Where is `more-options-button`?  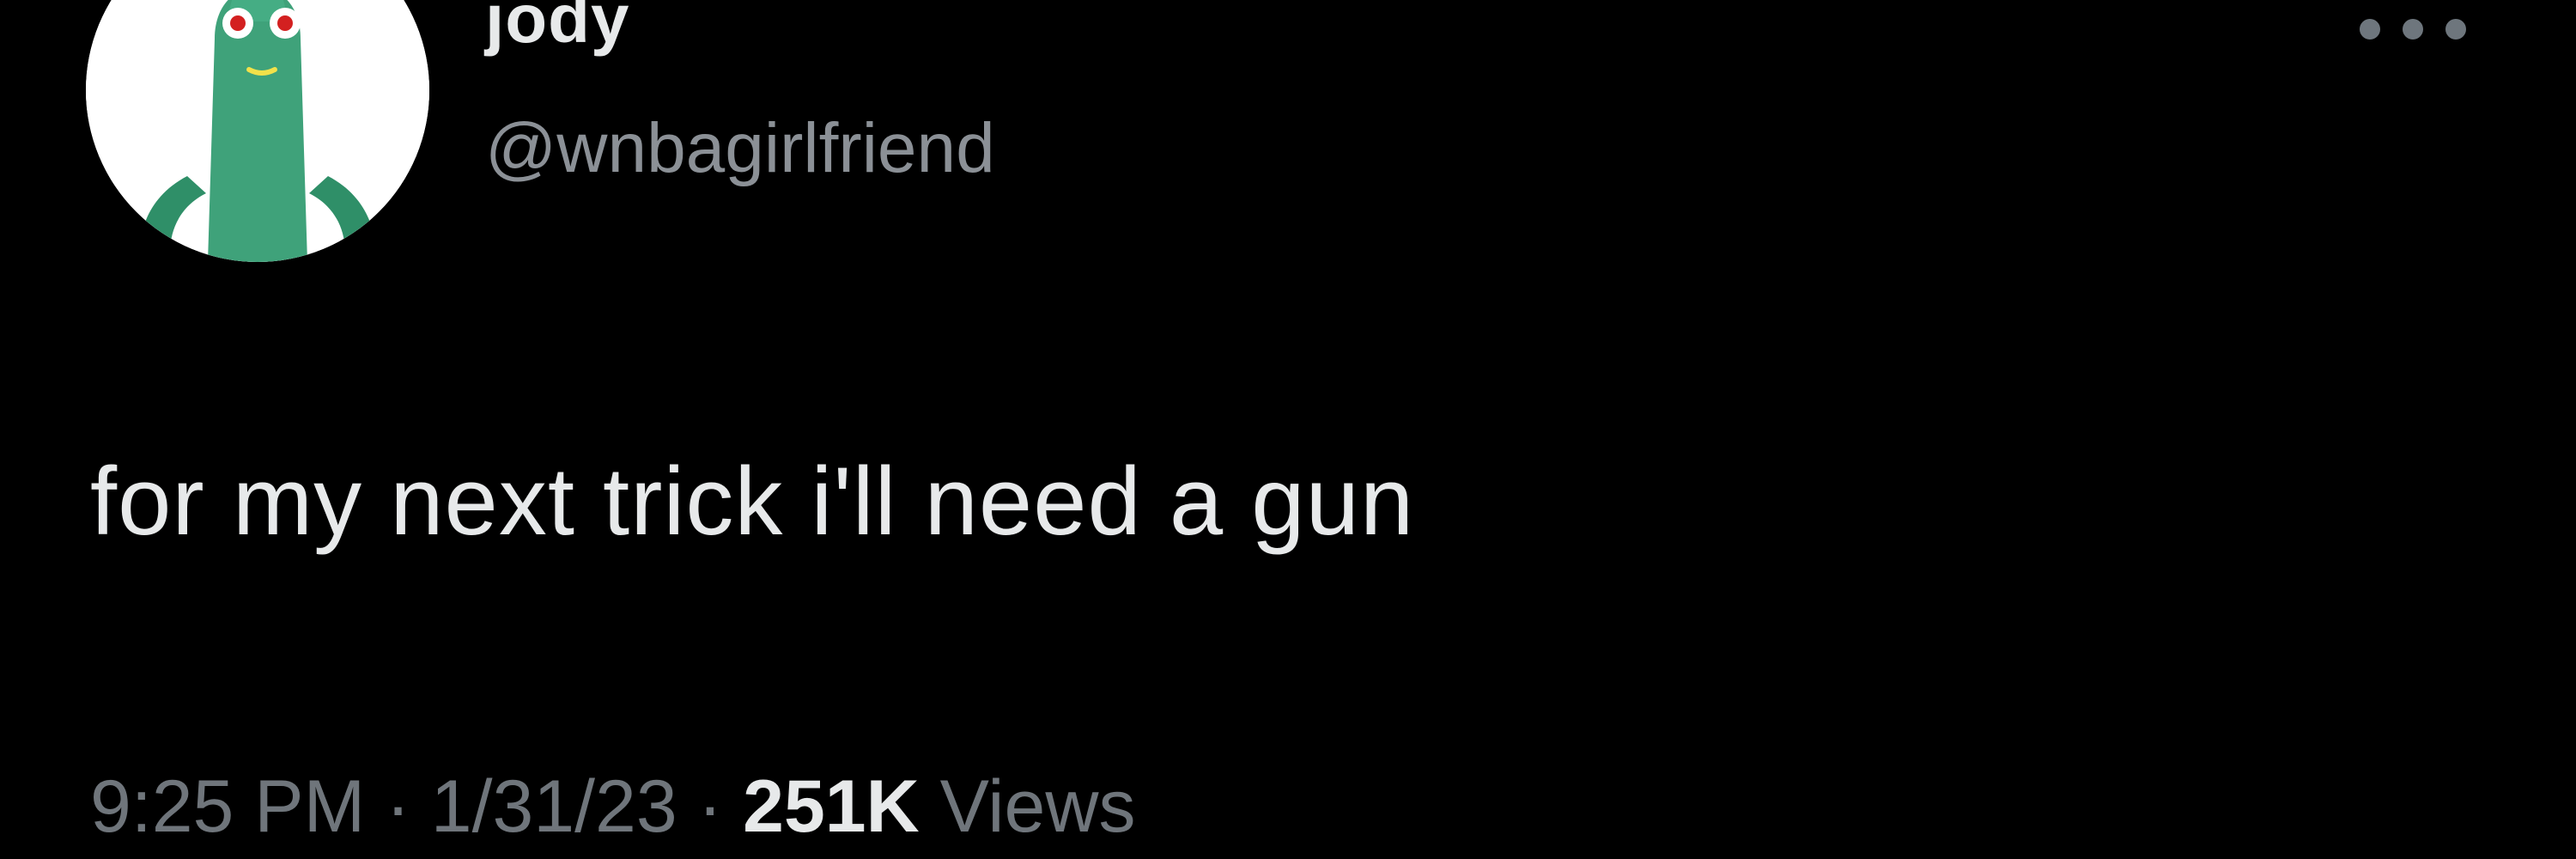 more-options-button is located at coordinates (2413, 29).